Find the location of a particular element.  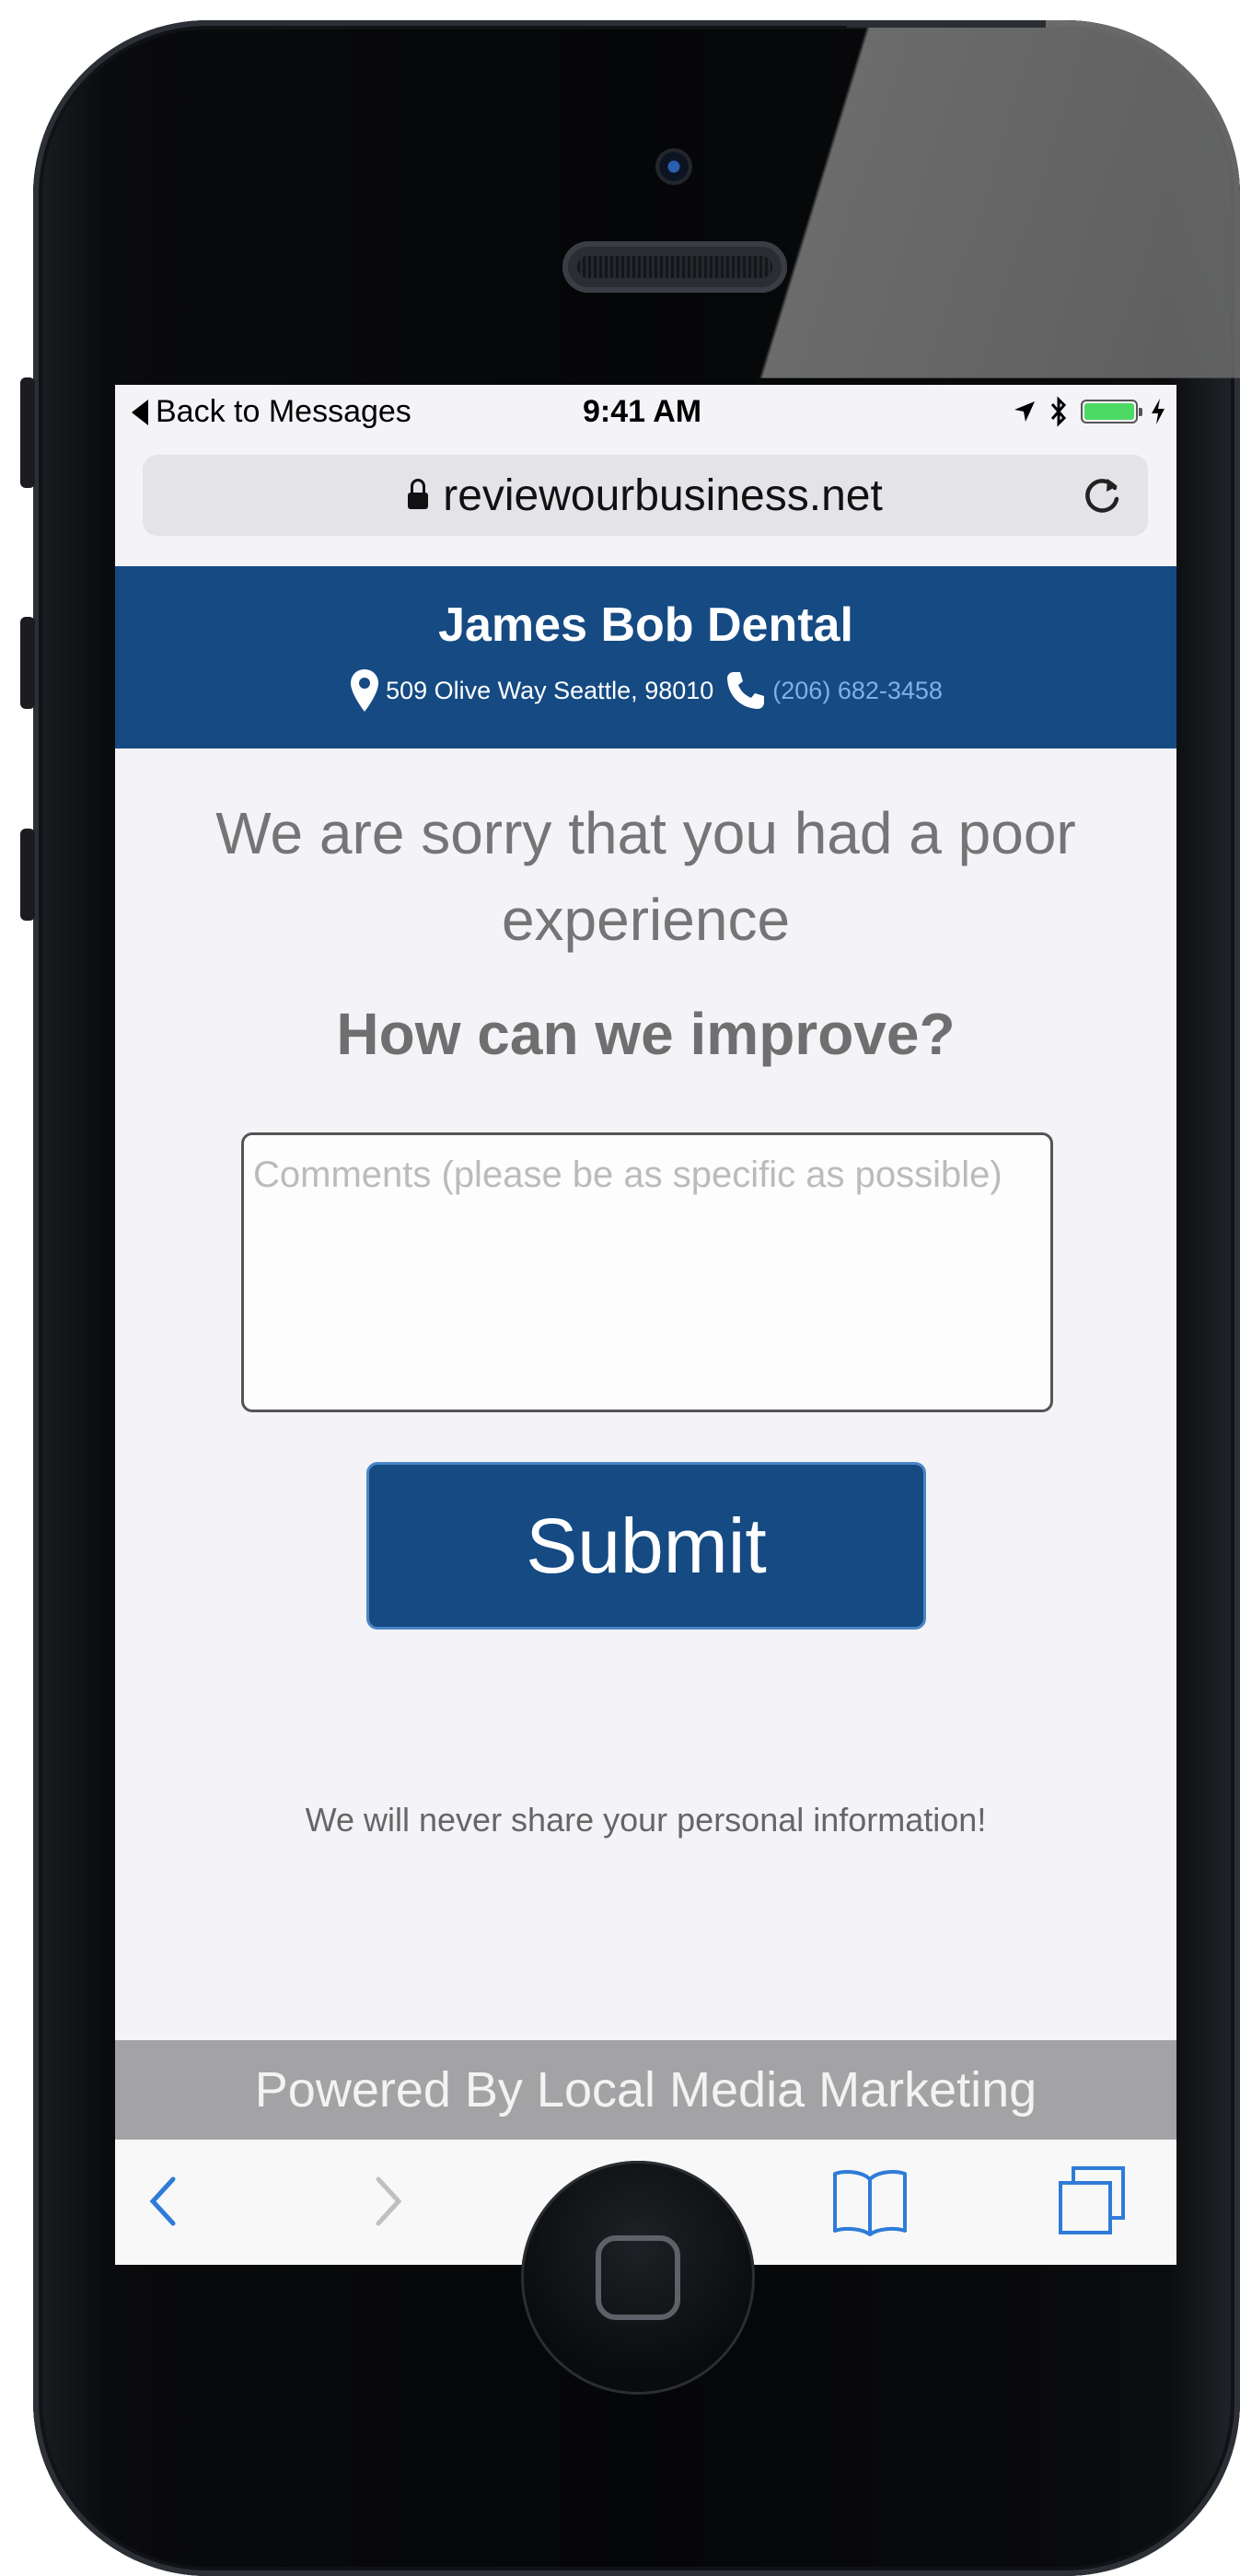

forward-icon is located at coordinates (389, 2201).